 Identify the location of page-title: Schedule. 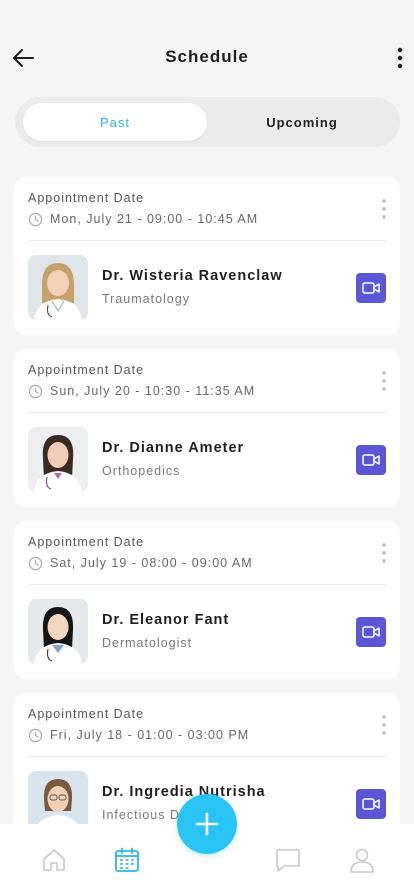
(207, 56).